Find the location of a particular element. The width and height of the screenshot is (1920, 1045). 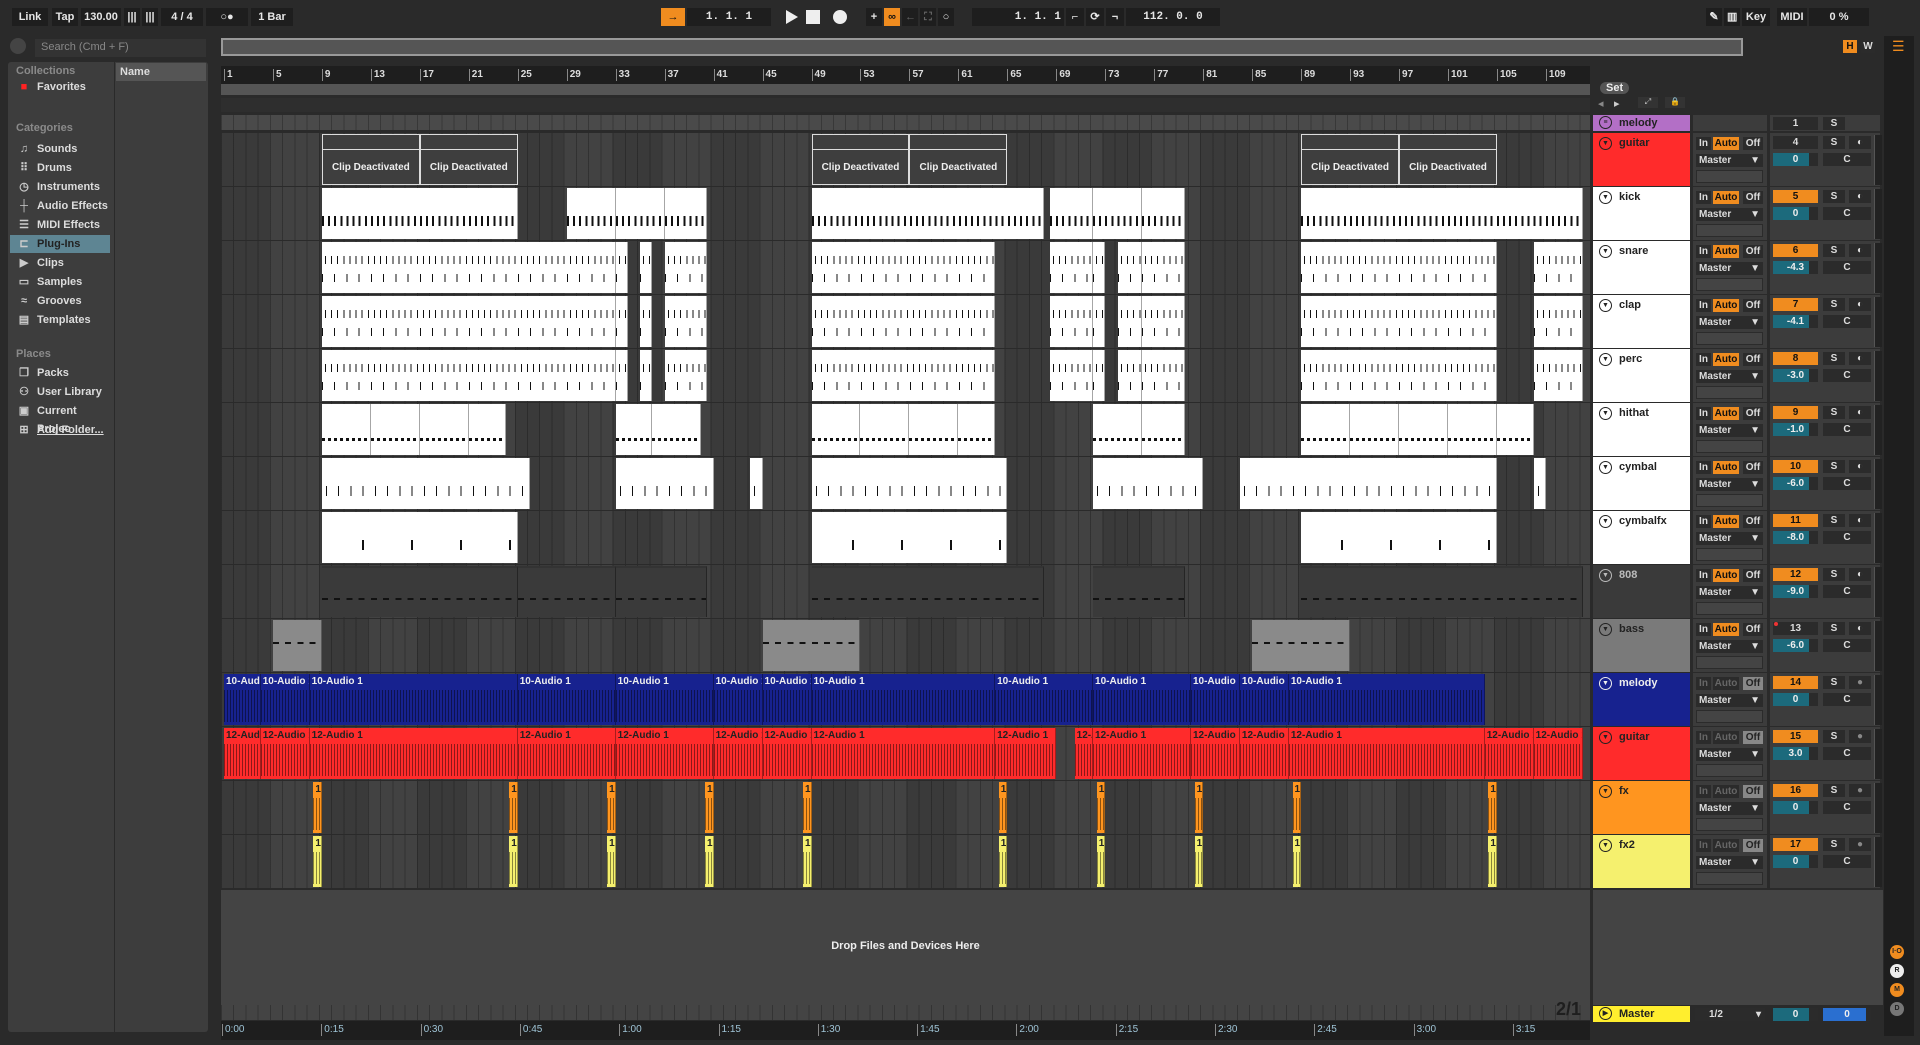

category-drums: ⠿ Drums is located at coordinates (60, 168).